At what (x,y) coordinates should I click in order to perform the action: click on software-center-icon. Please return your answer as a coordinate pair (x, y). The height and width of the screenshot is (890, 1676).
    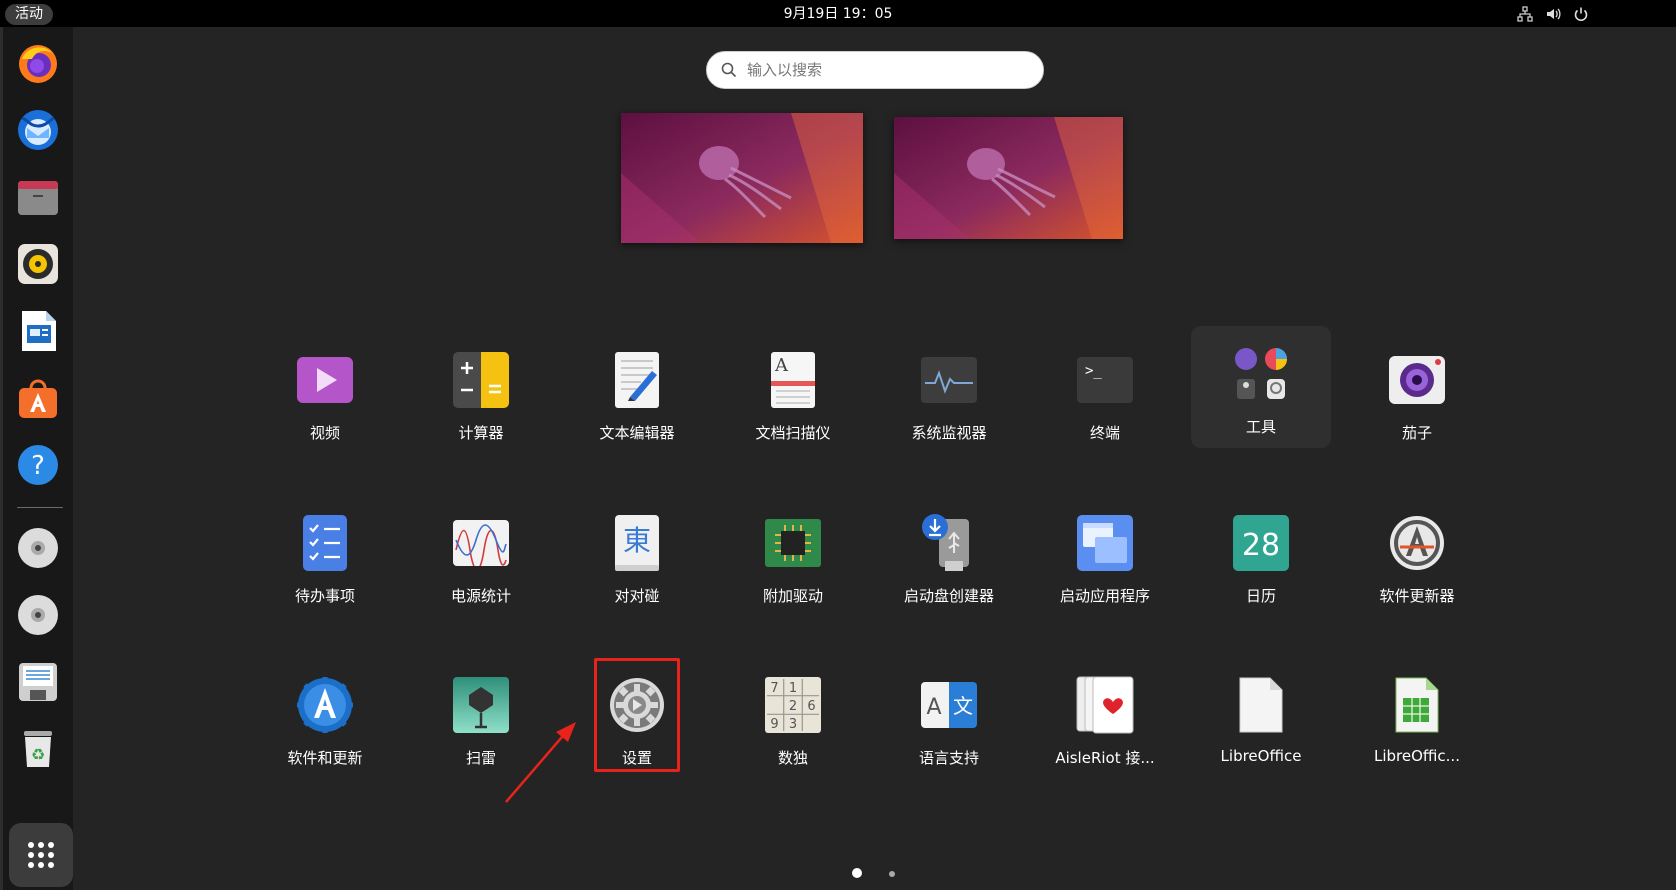
    Looking at the image, I should click on (38, 398).